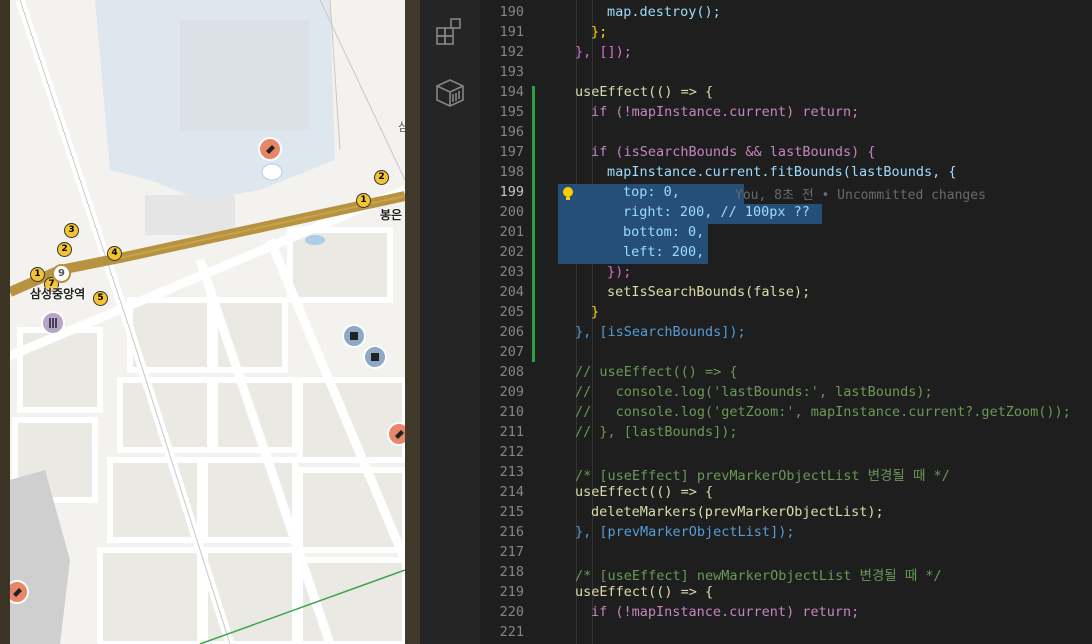 Image resolution: width=1092 pixels, height=644 pixels. Describe the element at coordinates (511, 312) in the screenshot. I see `line-number: 205` at that location.